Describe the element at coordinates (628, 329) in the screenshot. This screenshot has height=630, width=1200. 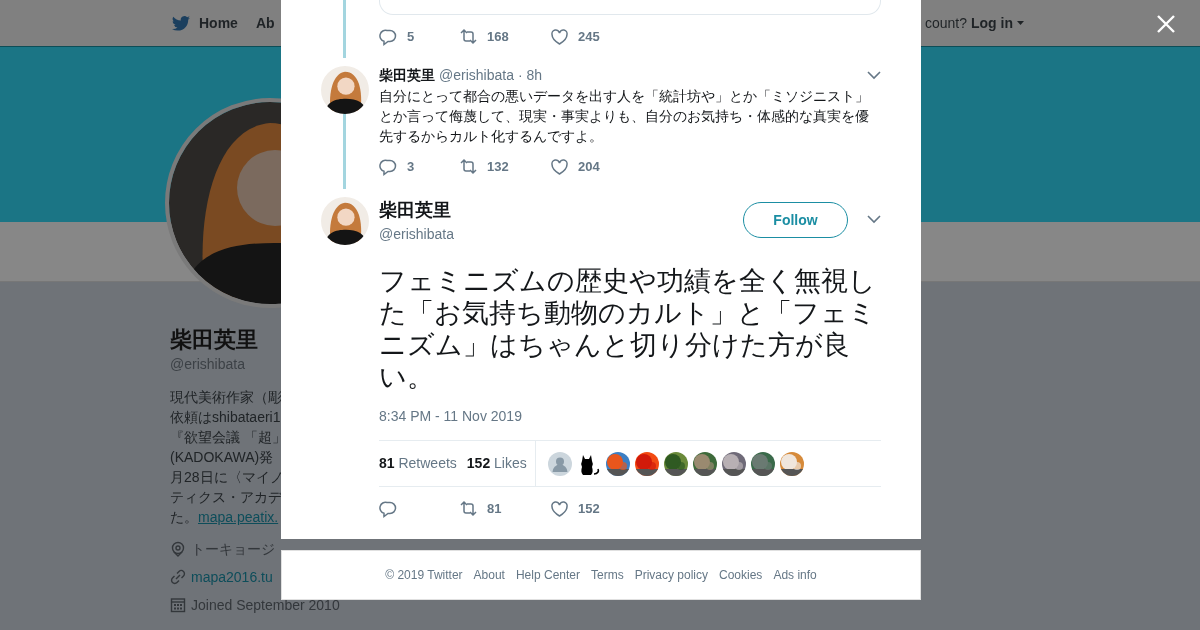
I see `tweet-text: フェミニズムの歴史や功績を全く無視した「お気持ち動物のカルト」と「フェミニズム」はちゃんと切り分けた方が良い。` at that location.